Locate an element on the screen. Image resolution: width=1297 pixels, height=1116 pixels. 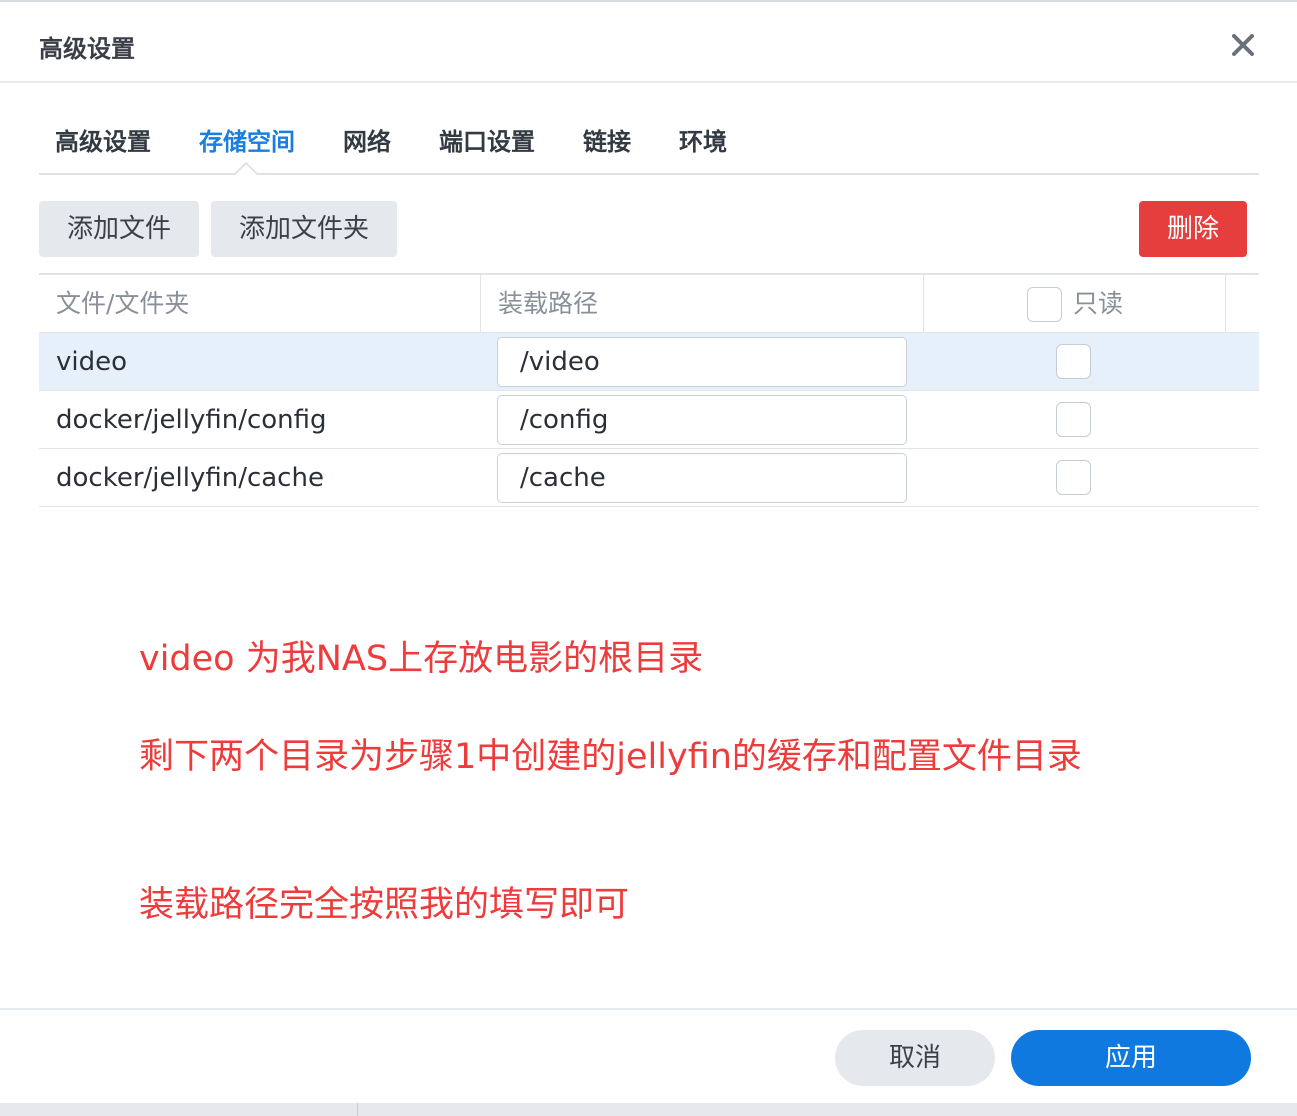
row-folder-name: video is located at coordinates (92, 362).